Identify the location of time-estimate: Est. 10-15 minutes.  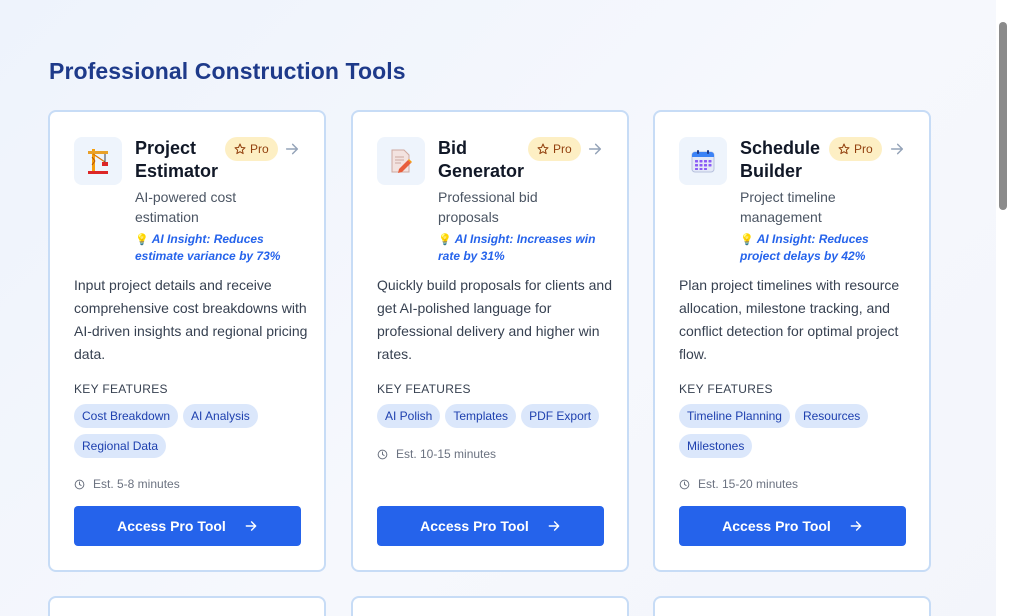
(436, 454).